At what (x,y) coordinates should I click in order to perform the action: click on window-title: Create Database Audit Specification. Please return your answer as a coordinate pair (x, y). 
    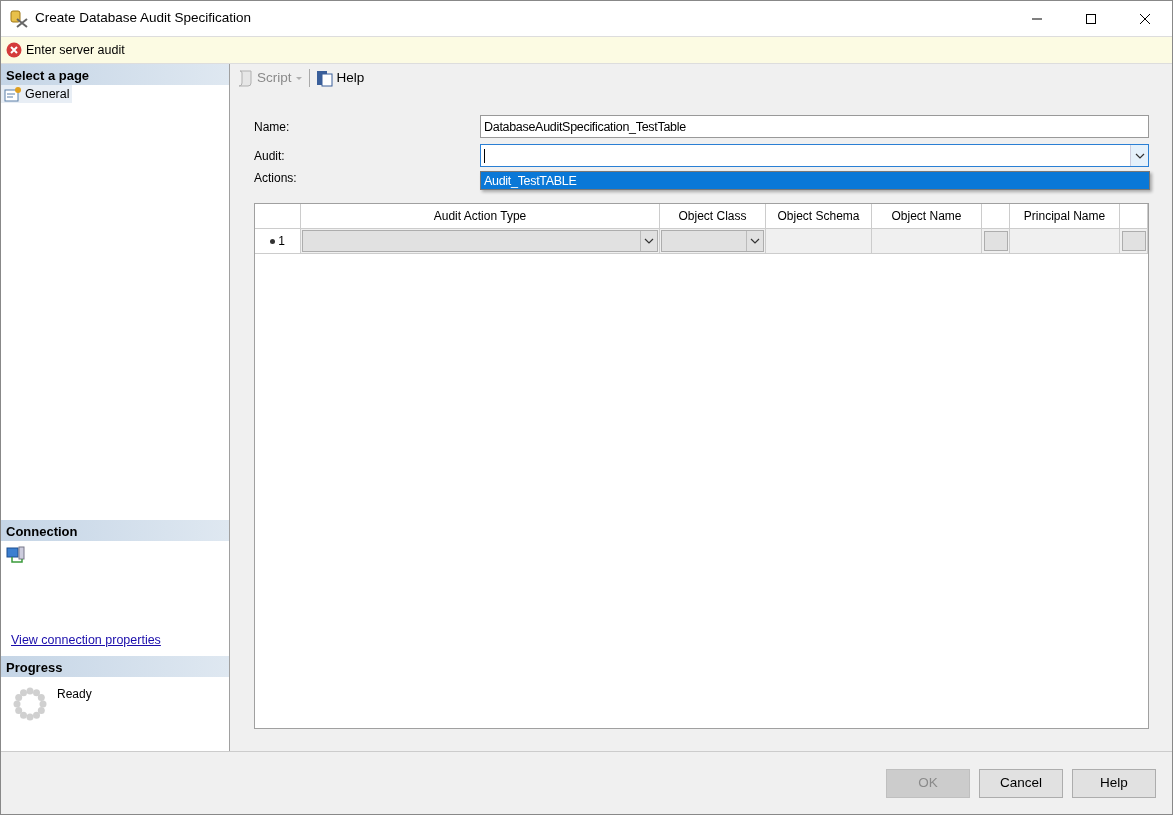
    Looking at the image, I should click on (144, 18).